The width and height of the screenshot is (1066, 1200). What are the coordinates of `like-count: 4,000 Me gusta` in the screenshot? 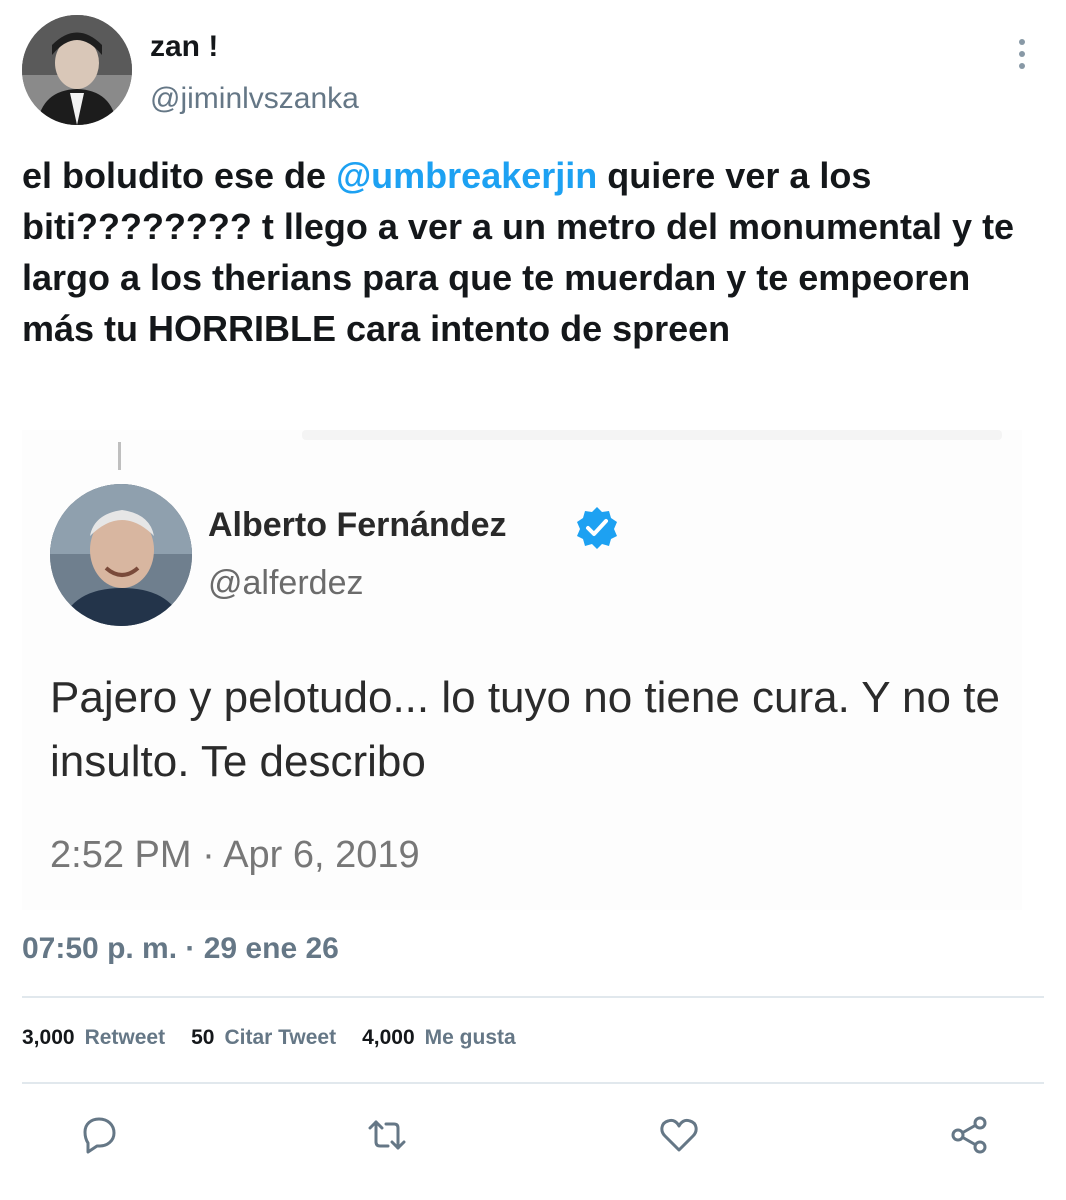 It's located at (439, 1038).